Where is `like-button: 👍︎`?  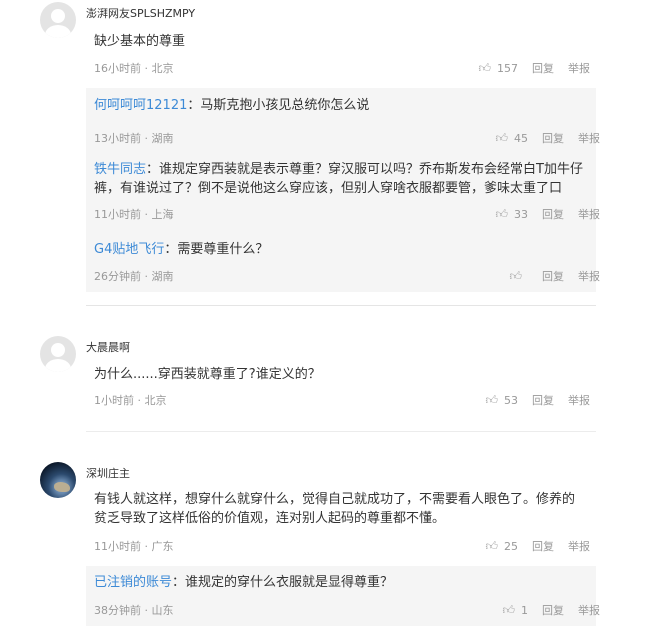
like-button: 👍︎ is located at coordinates (518, 276).